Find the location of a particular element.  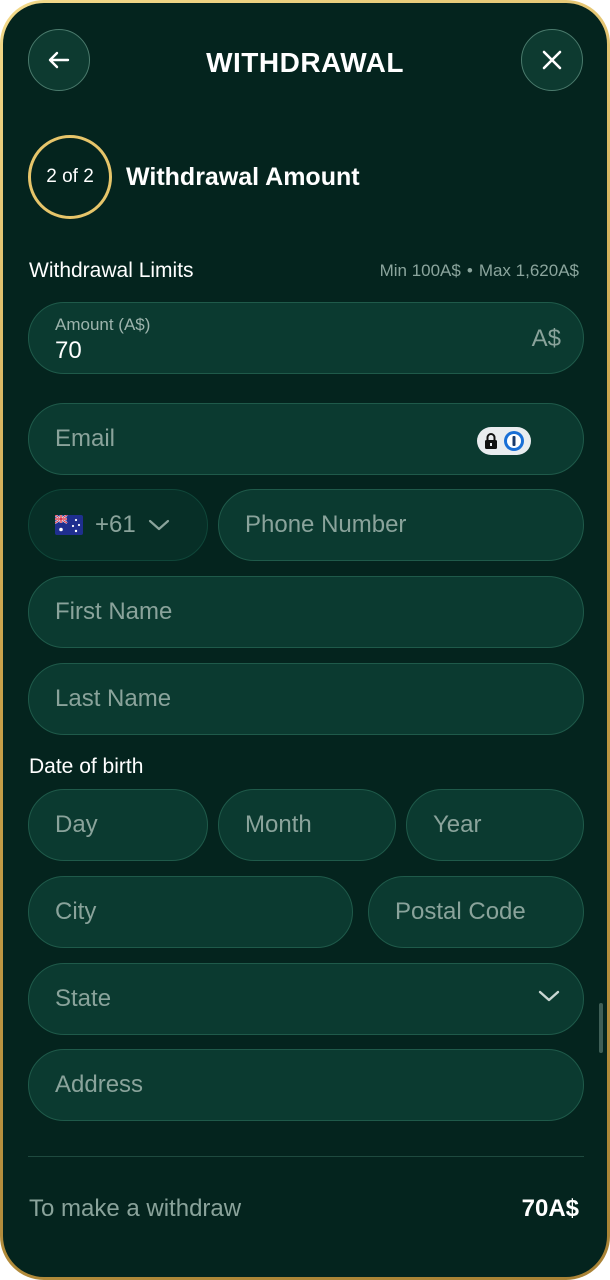

amount-currency: A$ is located at coordinates (546, 338).